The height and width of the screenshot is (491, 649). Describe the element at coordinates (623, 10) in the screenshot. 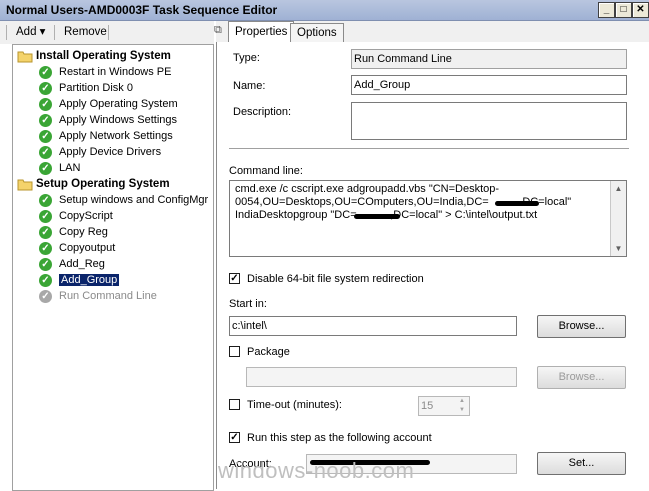

I see `maximize-button: □` at that location.